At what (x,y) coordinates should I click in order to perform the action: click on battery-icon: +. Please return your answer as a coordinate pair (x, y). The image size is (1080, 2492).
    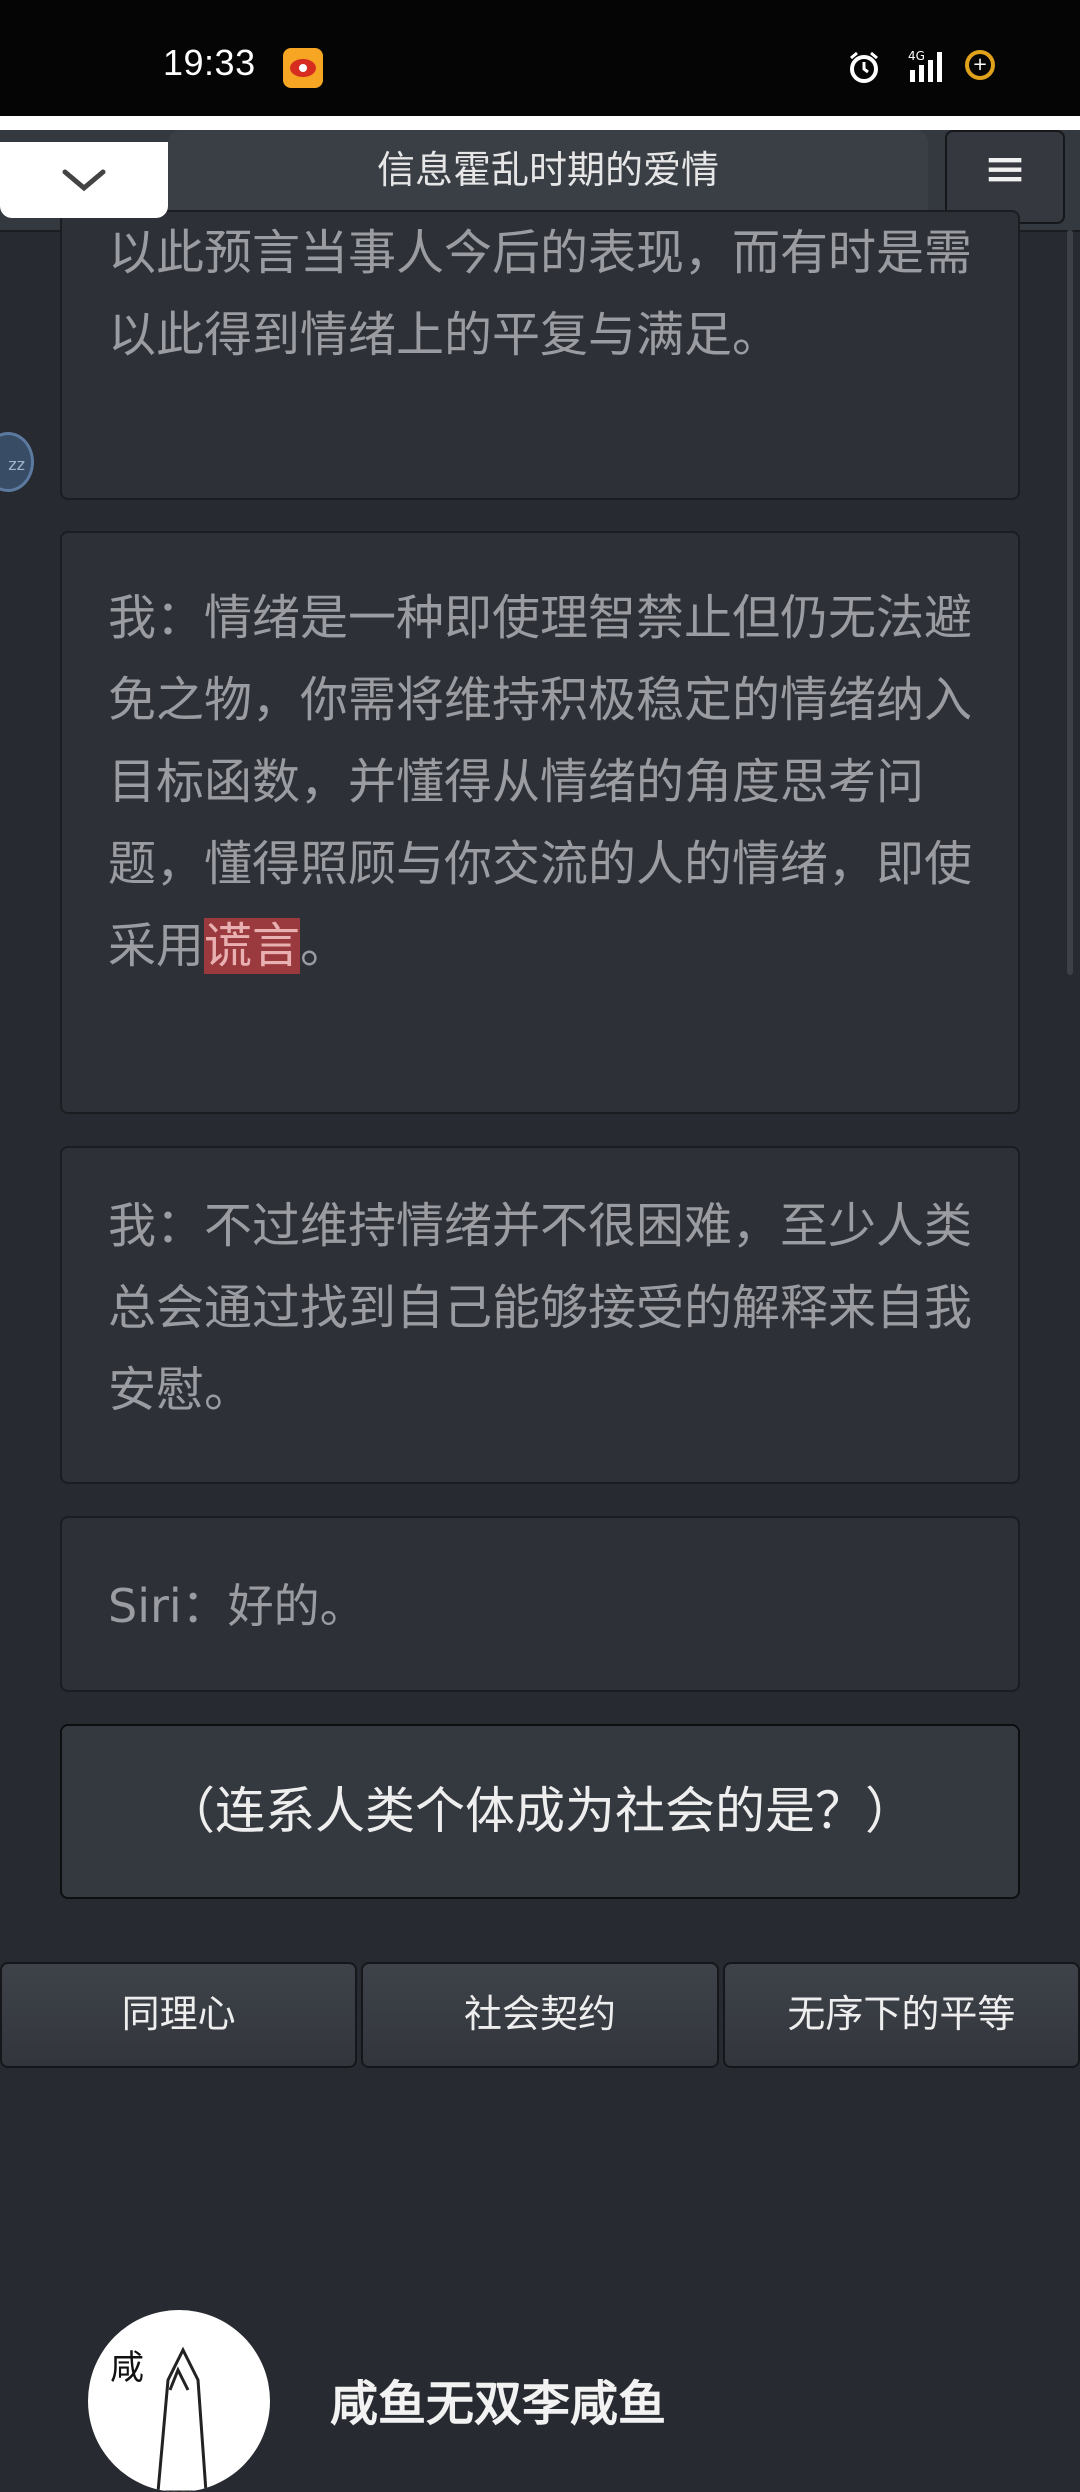
    Looking at the image, I should click on (980, 65).